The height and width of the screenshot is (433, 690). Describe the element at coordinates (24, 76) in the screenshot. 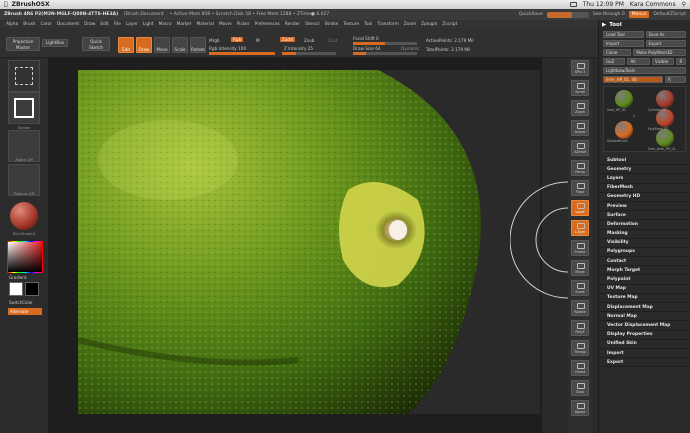

I see `brush-selector` at that location.